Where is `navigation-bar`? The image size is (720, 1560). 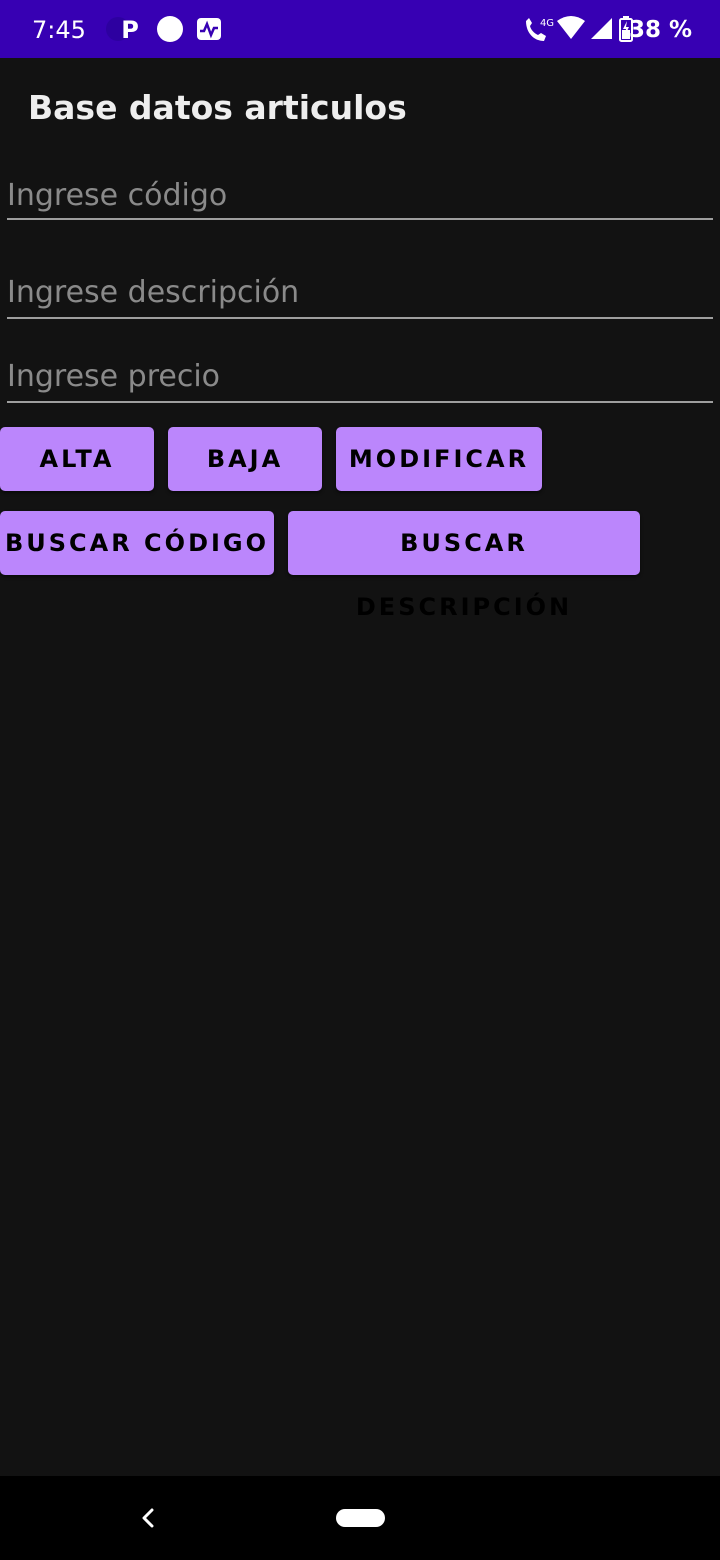
navigation-bar is located at coordinates (360, 1518).